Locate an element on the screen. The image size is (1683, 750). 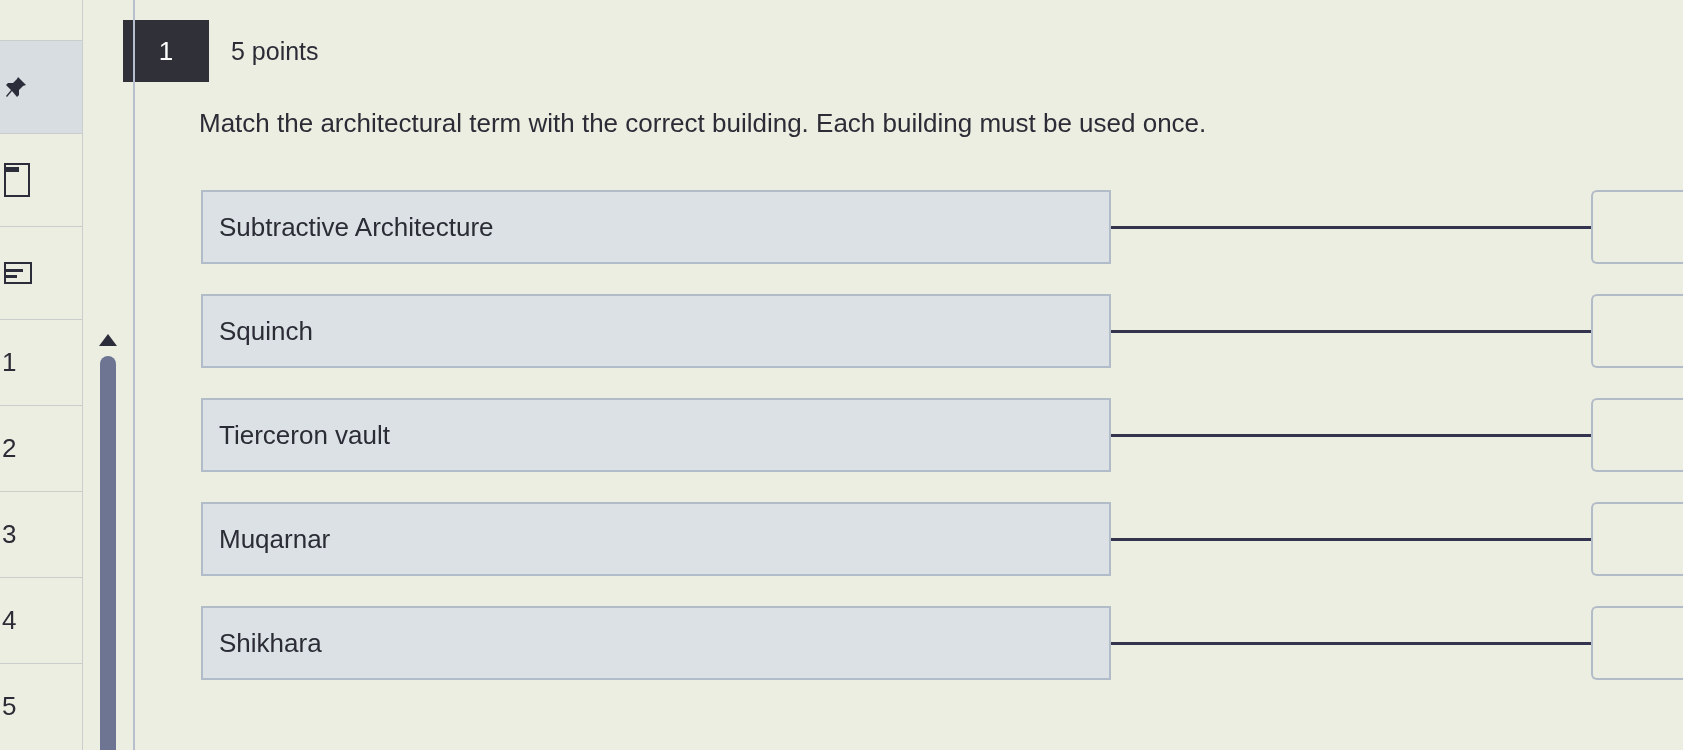
question-link: 5 is located at coordinates (8, 706).